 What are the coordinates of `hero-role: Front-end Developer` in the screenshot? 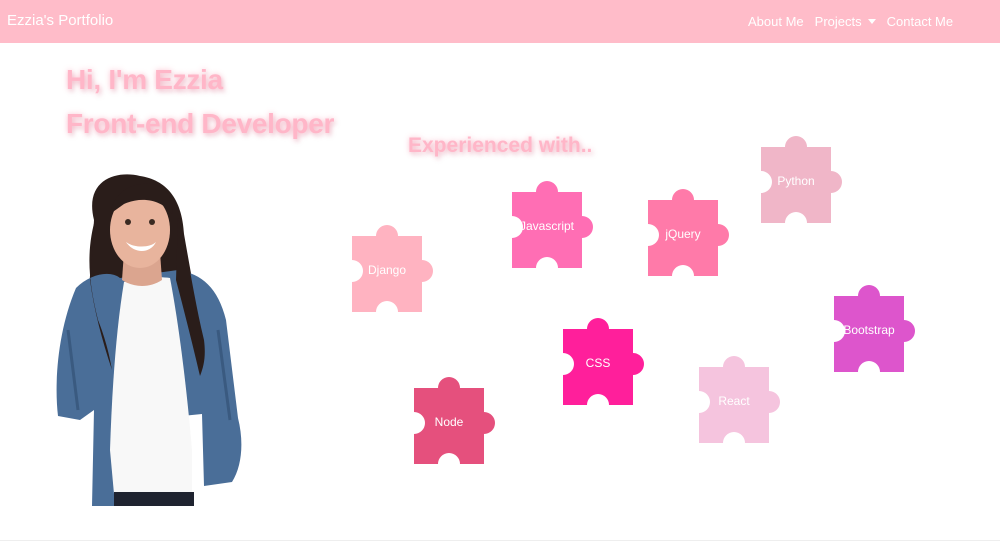 It's located at (200, 123).